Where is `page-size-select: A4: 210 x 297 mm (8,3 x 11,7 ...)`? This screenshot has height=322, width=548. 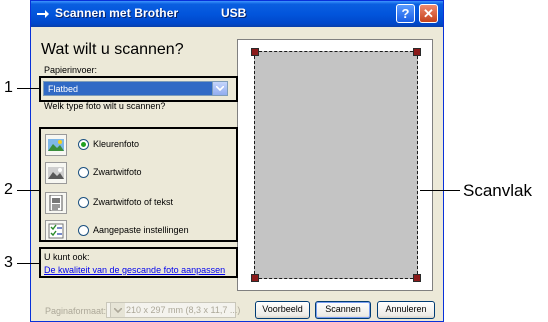 page-size-select: A4: 210 x 297 mm (8,3 x 11,7 ...) is located at coordinates (173, 310).